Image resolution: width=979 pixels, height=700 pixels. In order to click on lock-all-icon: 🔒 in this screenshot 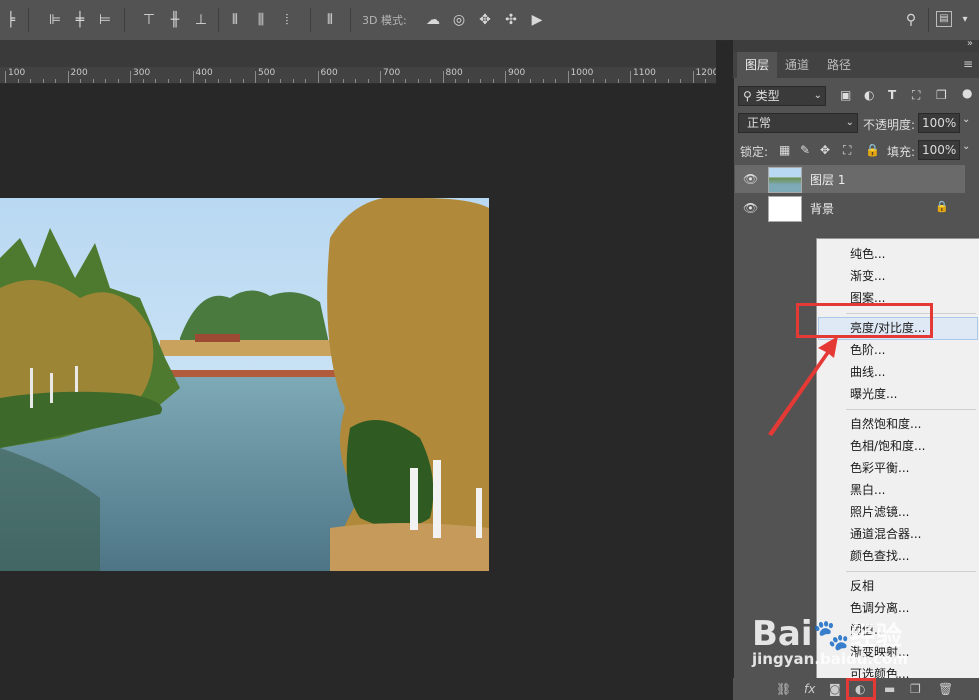, I will do `click(872, 150)`.